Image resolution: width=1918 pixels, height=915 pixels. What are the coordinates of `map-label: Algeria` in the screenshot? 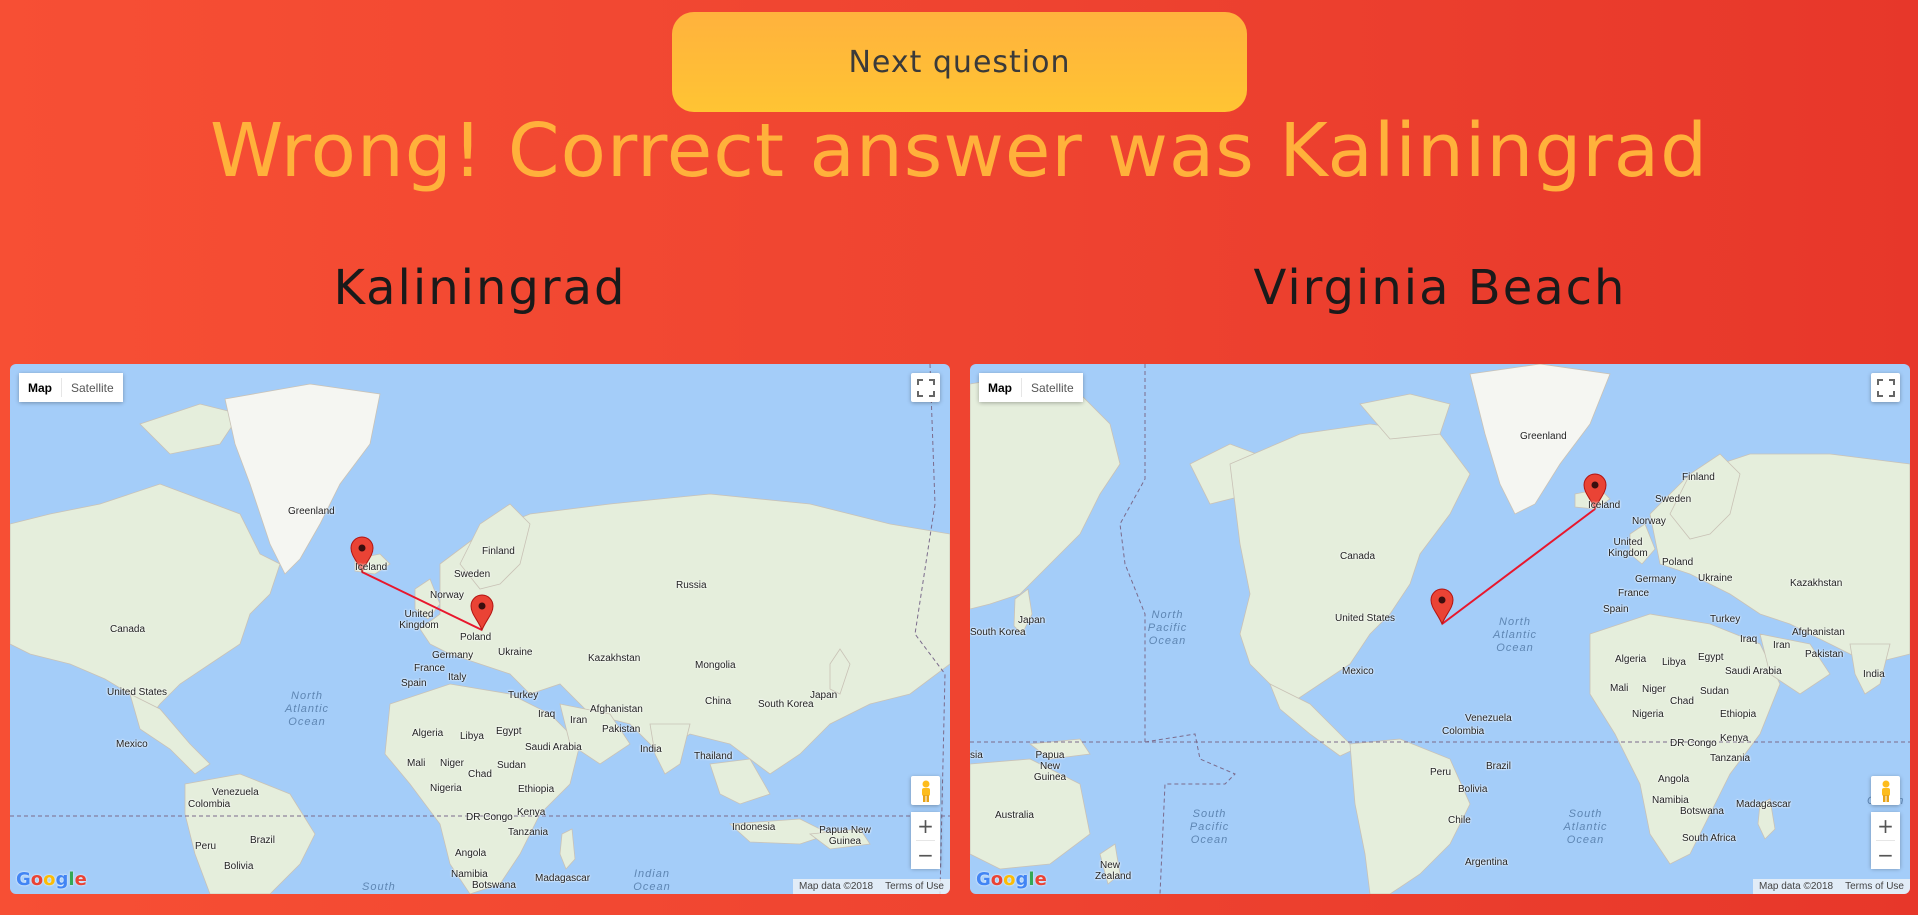 It's located at (428, 733).